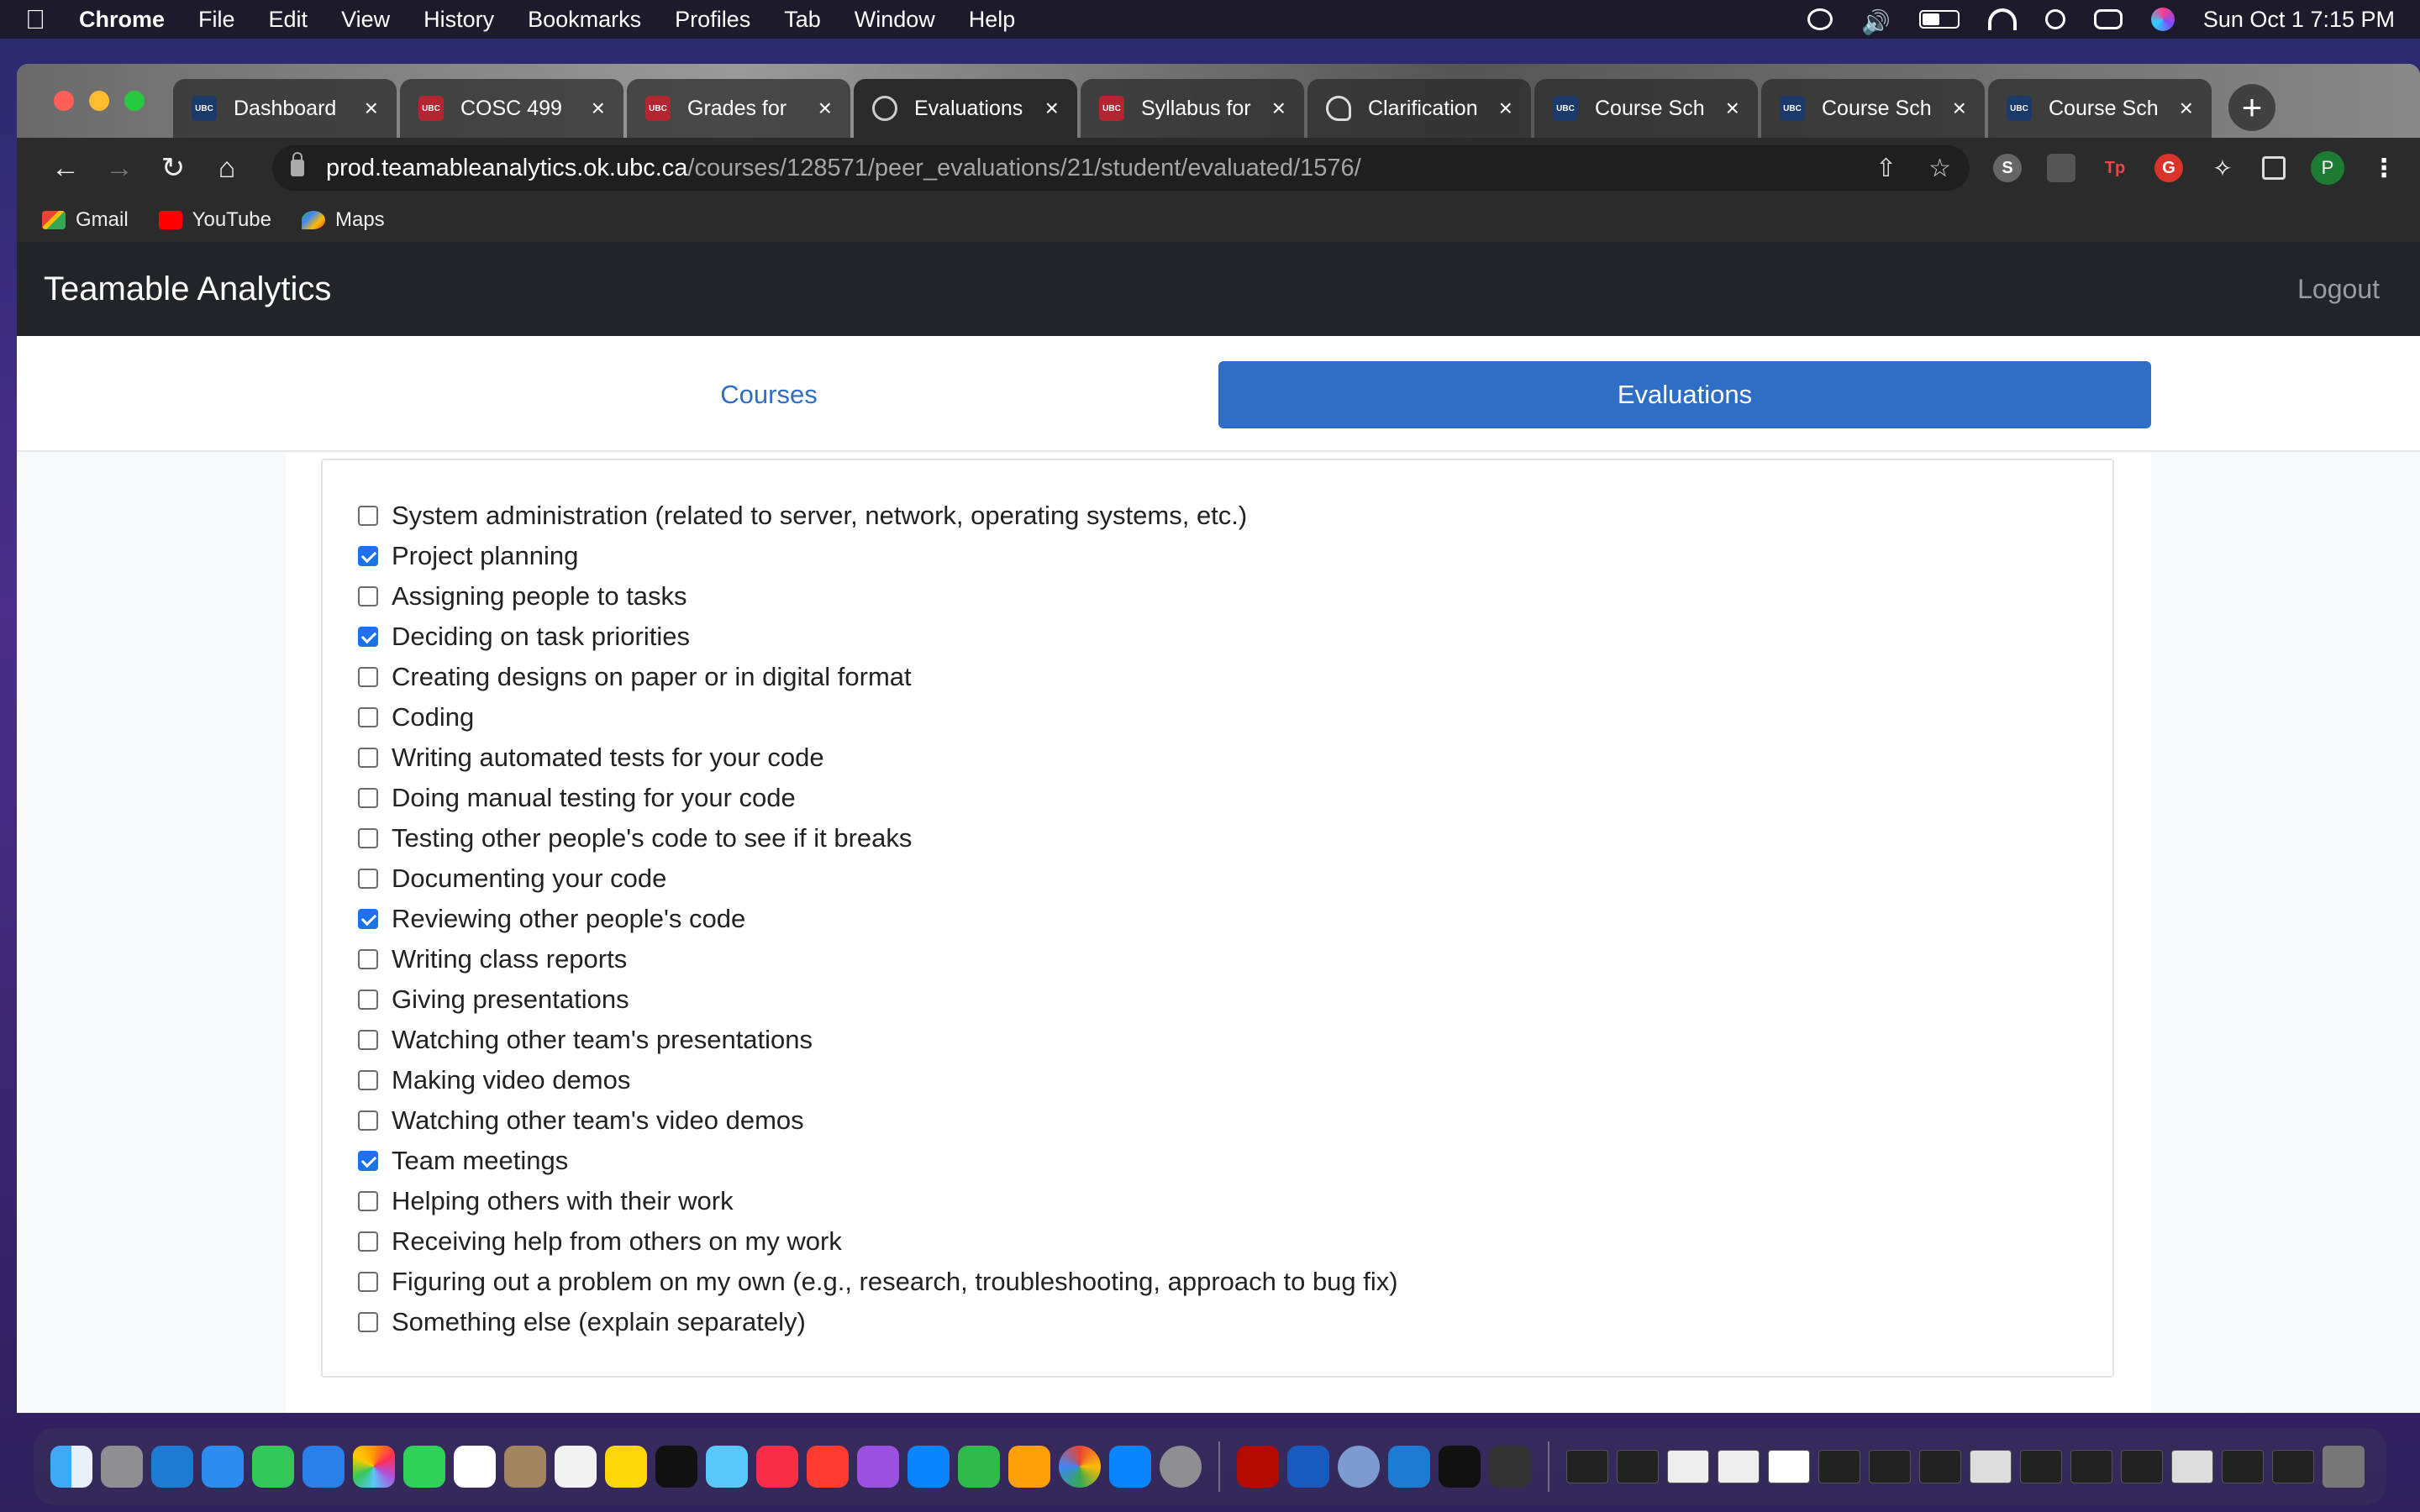  What do you see at coordinates (1646, 108) in the screenshot?
I see `tab-course-schedule-1: UBC Course Sch ×` at bounding box center [1646, 108].